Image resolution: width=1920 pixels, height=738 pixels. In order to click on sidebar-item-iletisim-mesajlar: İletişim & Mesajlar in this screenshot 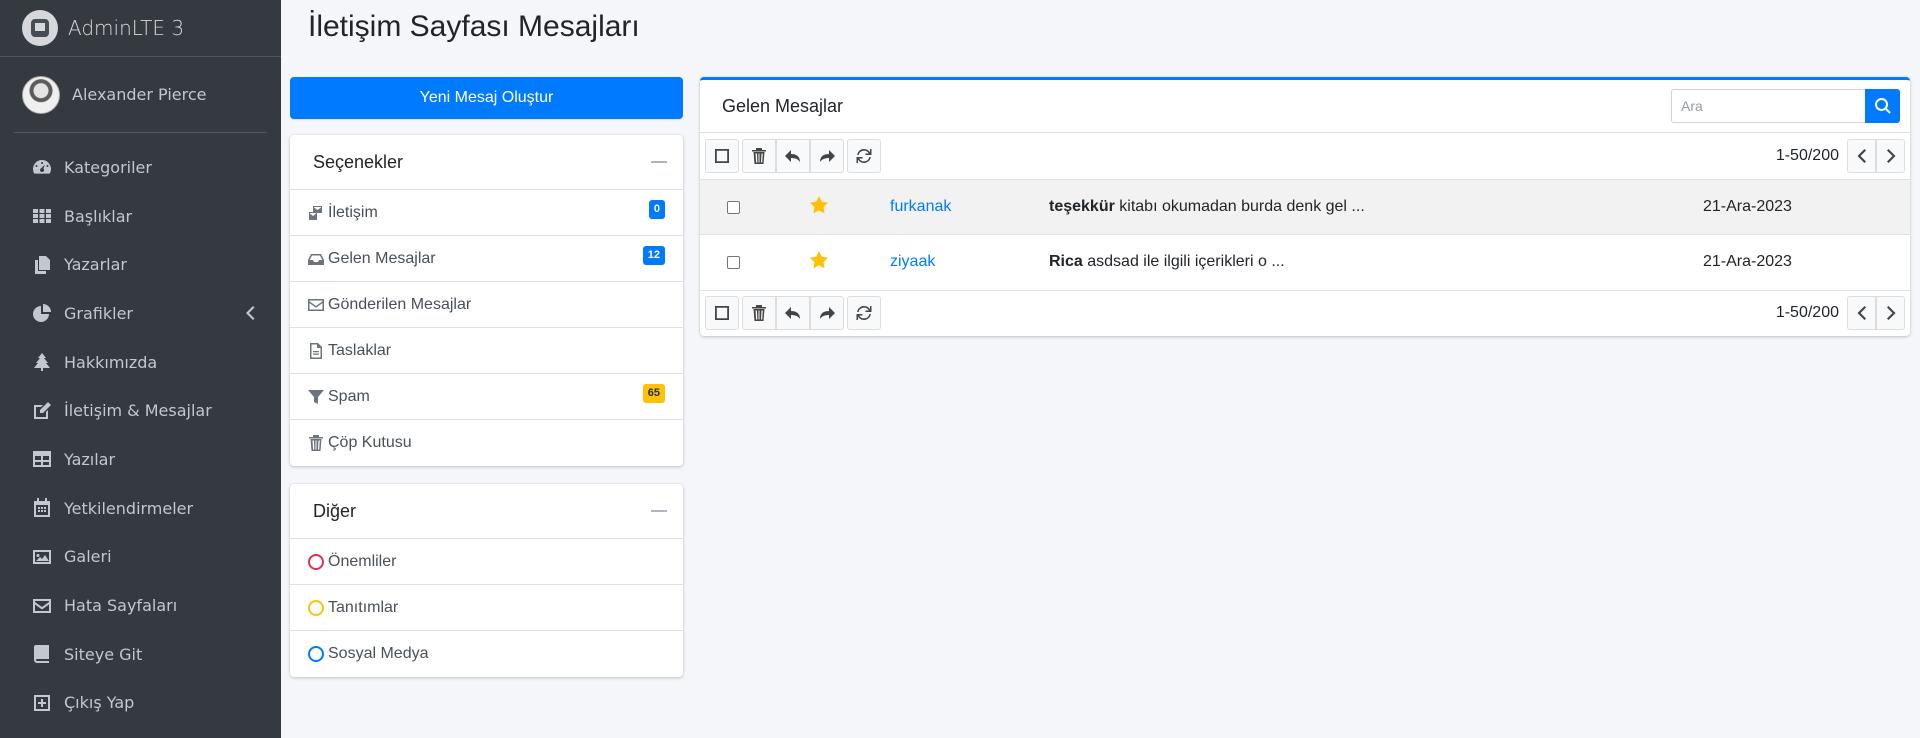, I will do `click(140, 410)`.